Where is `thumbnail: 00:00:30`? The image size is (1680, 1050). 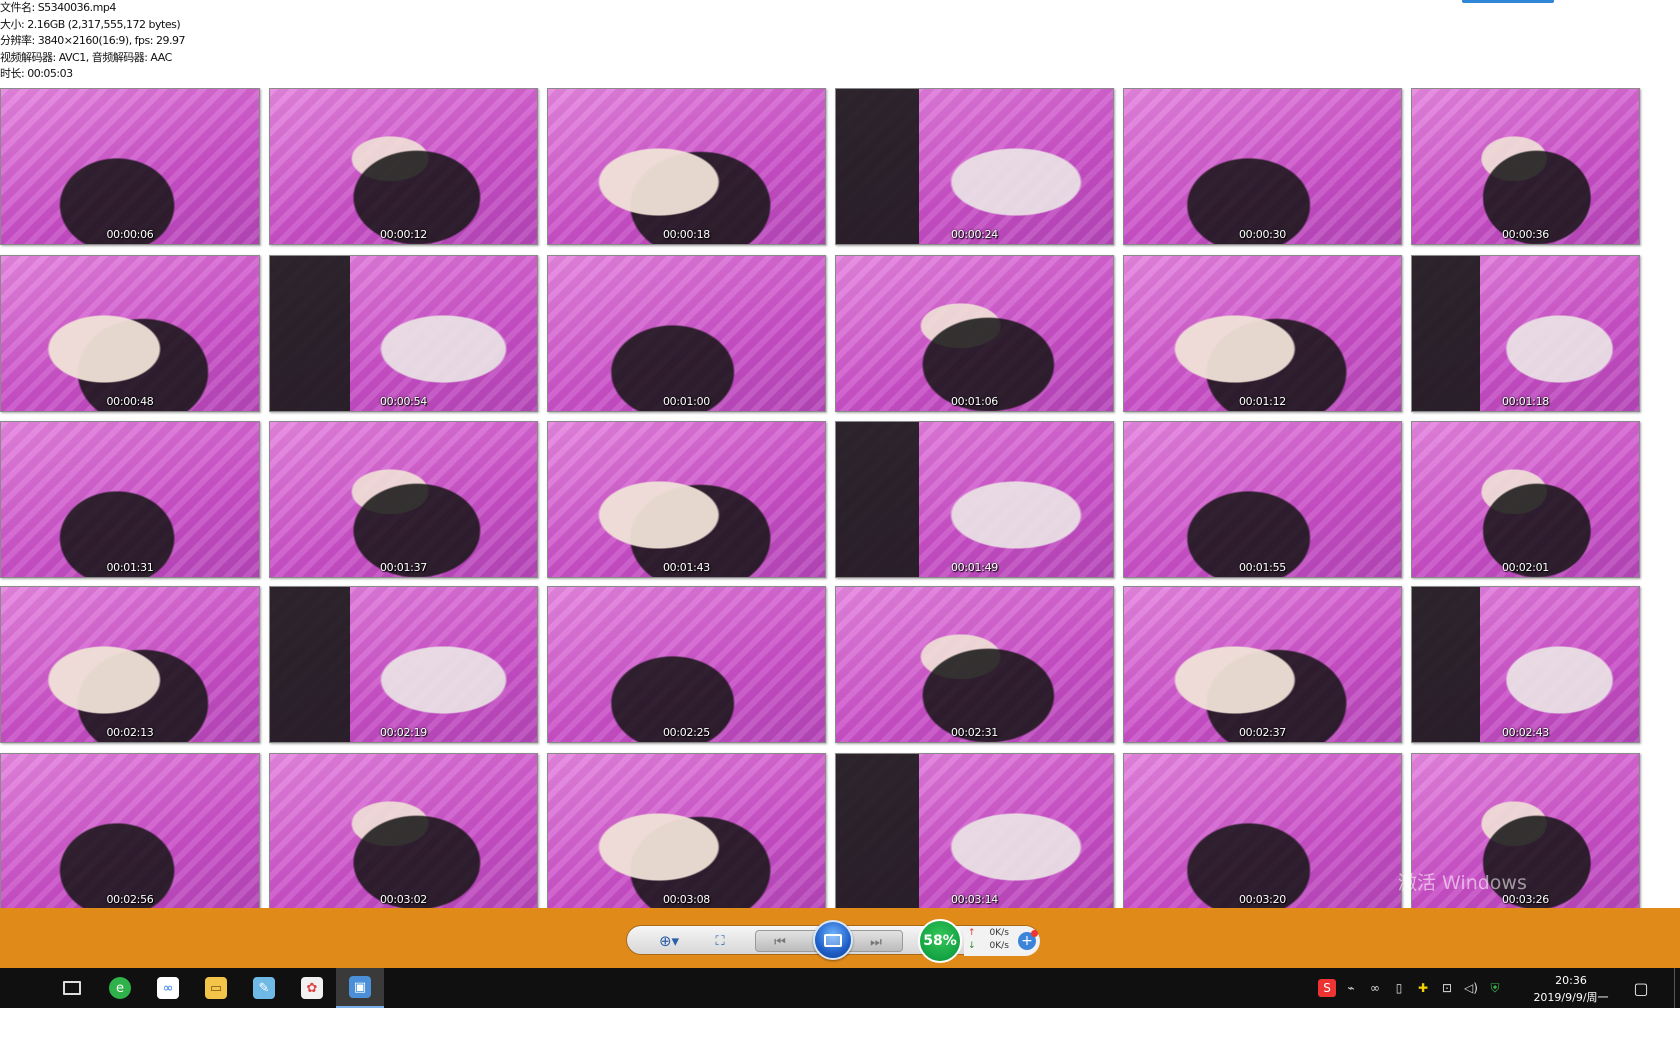 thumbnail: 00:00:30 is located at coordinates (1262, 166).